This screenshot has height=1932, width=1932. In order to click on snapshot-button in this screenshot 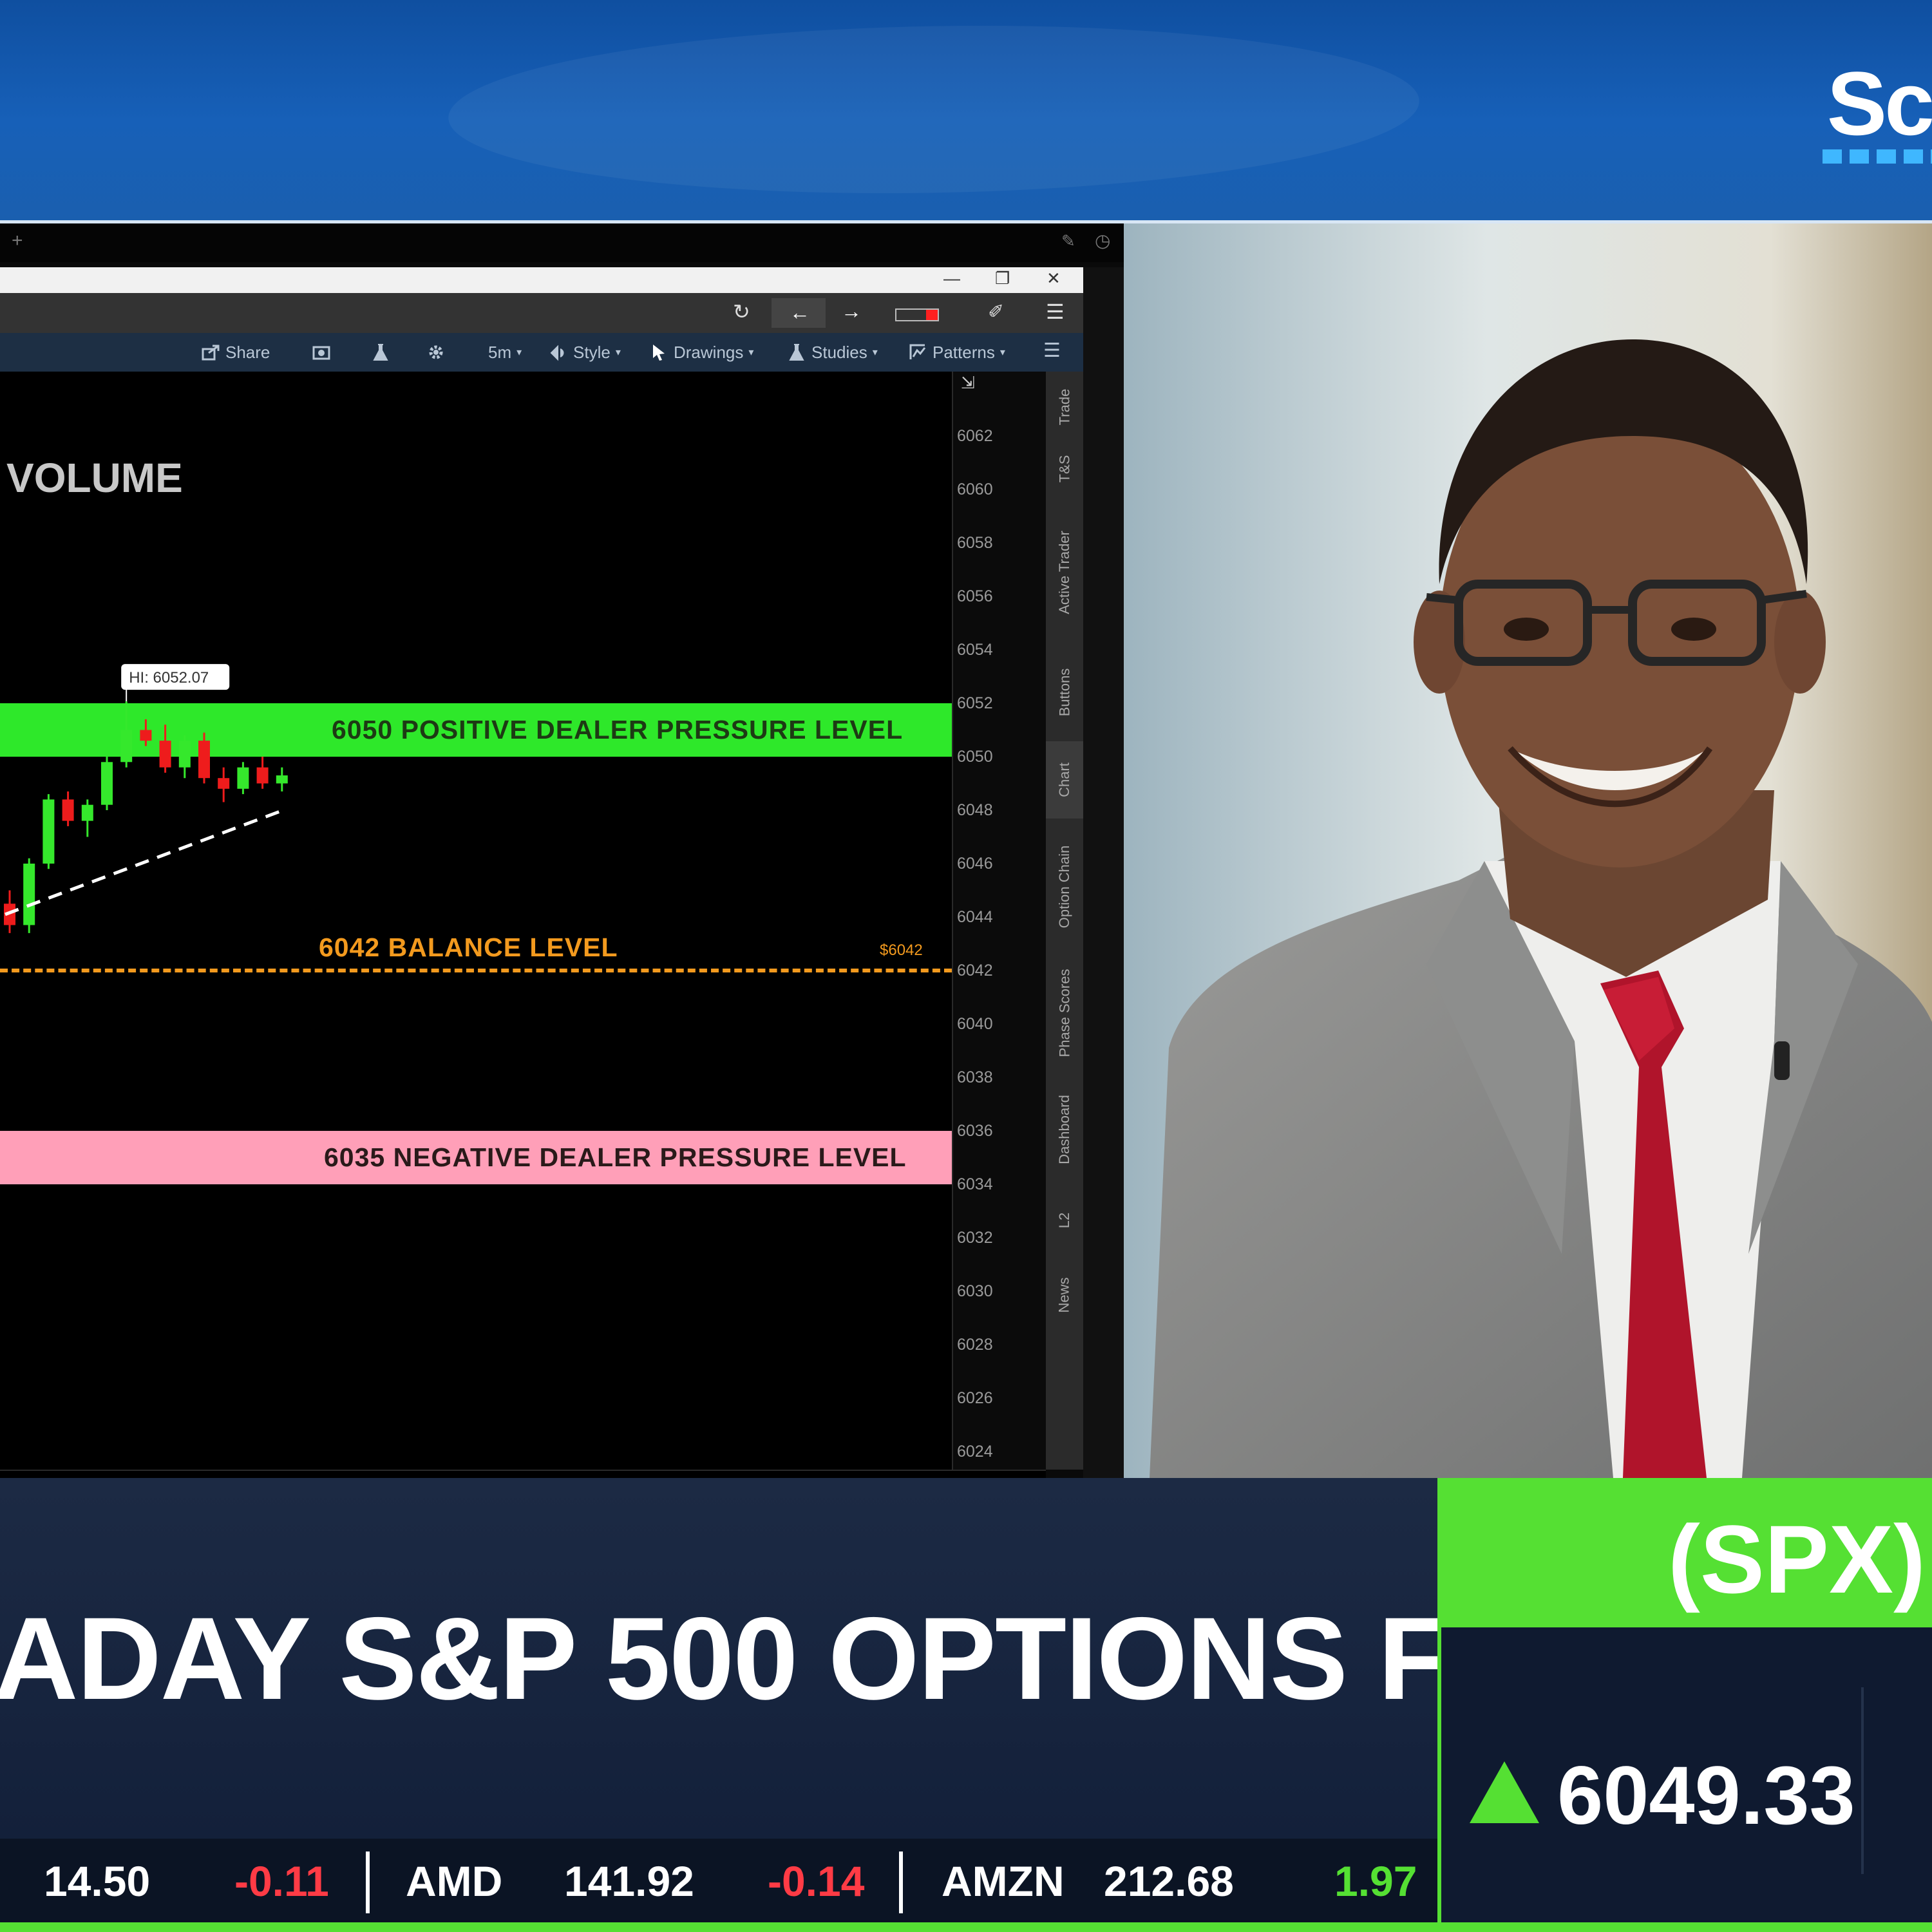, I will do `click(321, 352)`.